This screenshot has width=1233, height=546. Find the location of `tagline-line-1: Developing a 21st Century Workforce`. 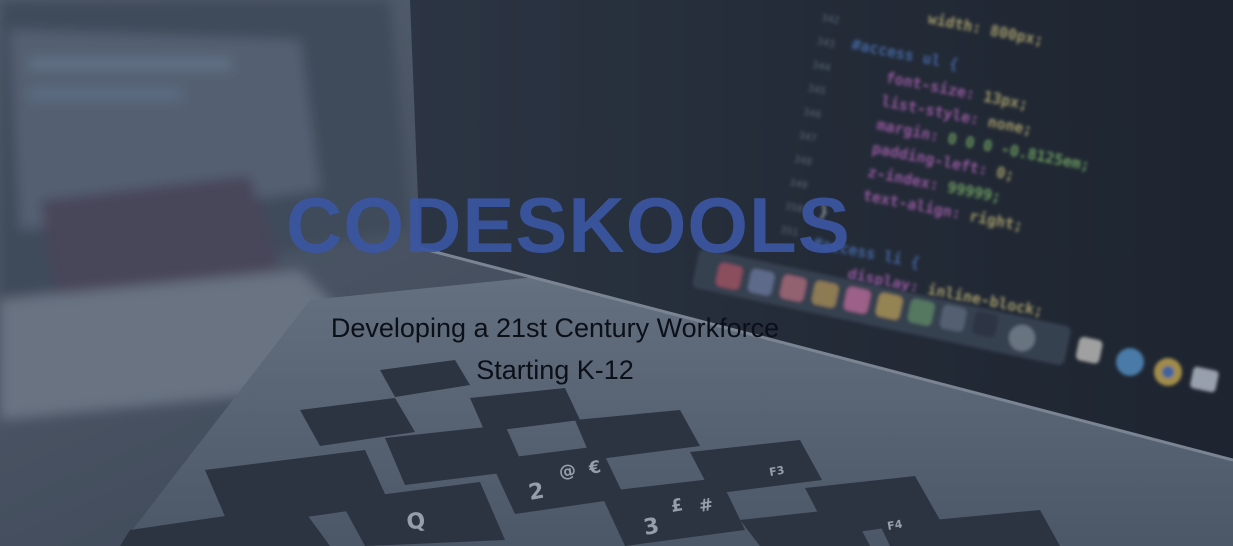

tagline-line-1: Developing a 21st Century Workforce is located at coordinates (555, 328).